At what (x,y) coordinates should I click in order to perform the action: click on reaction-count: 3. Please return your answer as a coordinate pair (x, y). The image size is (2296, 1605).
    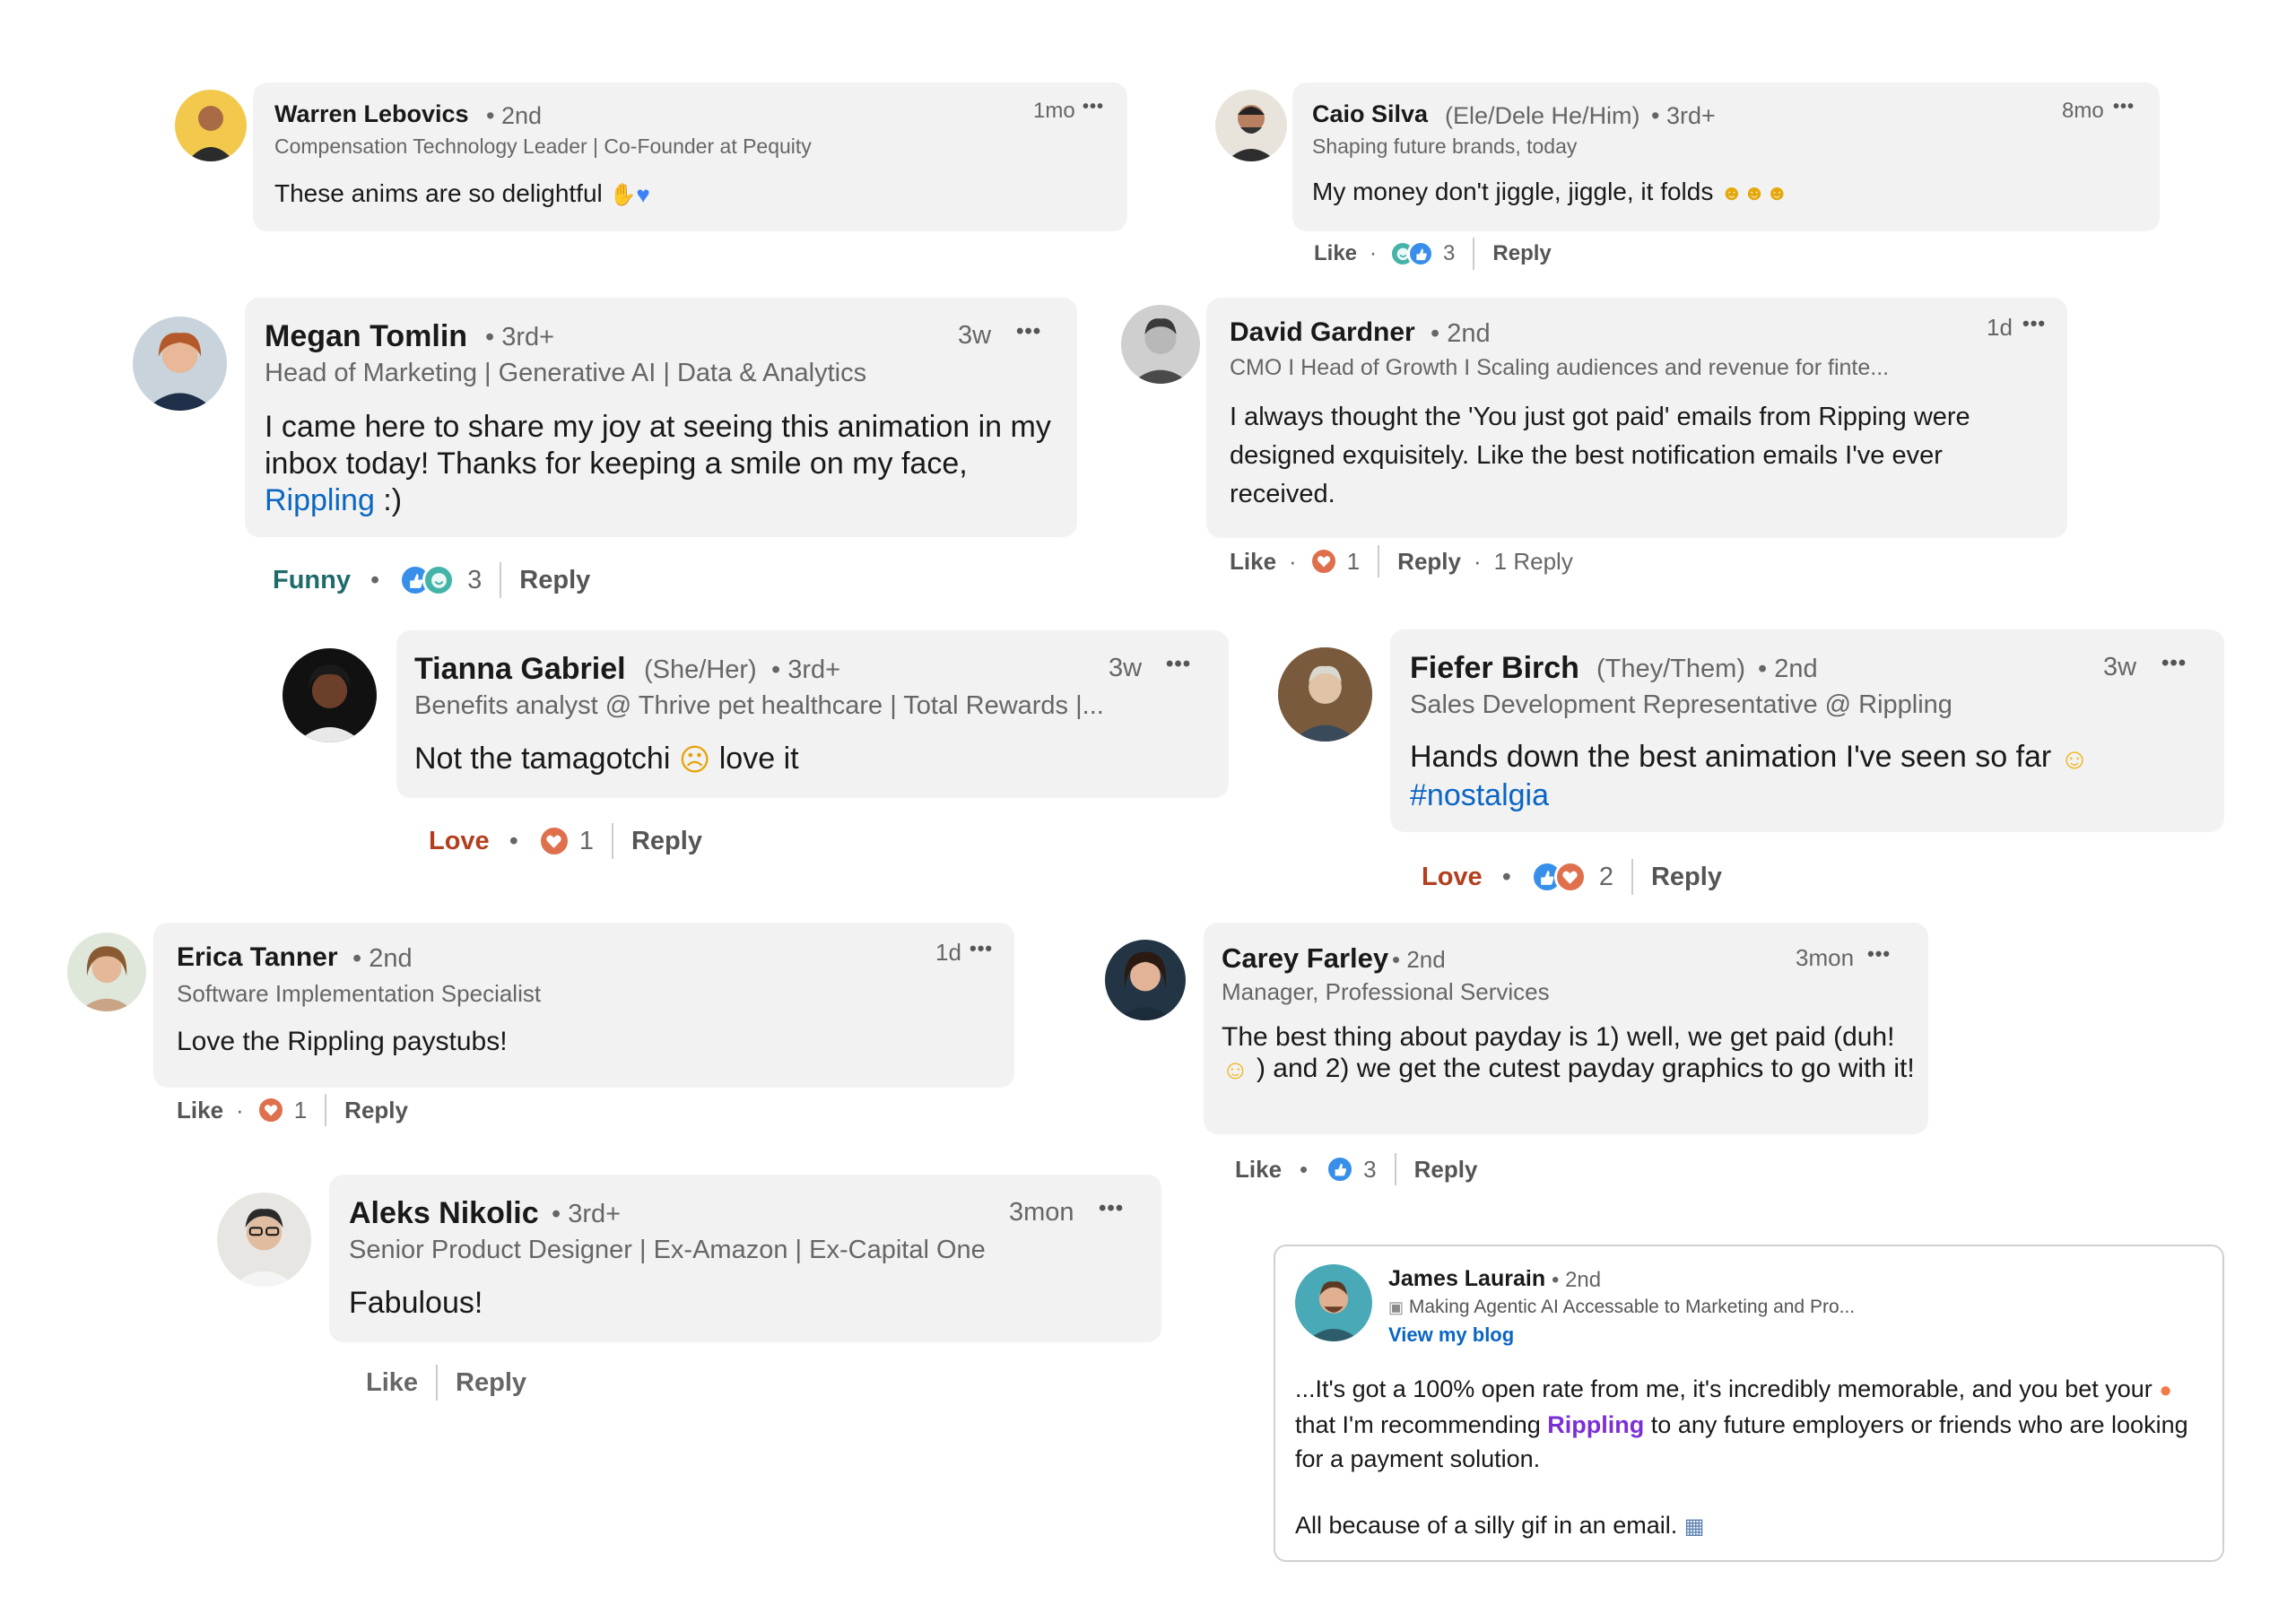
    Looking at the image, I should click on (1370, 1169).